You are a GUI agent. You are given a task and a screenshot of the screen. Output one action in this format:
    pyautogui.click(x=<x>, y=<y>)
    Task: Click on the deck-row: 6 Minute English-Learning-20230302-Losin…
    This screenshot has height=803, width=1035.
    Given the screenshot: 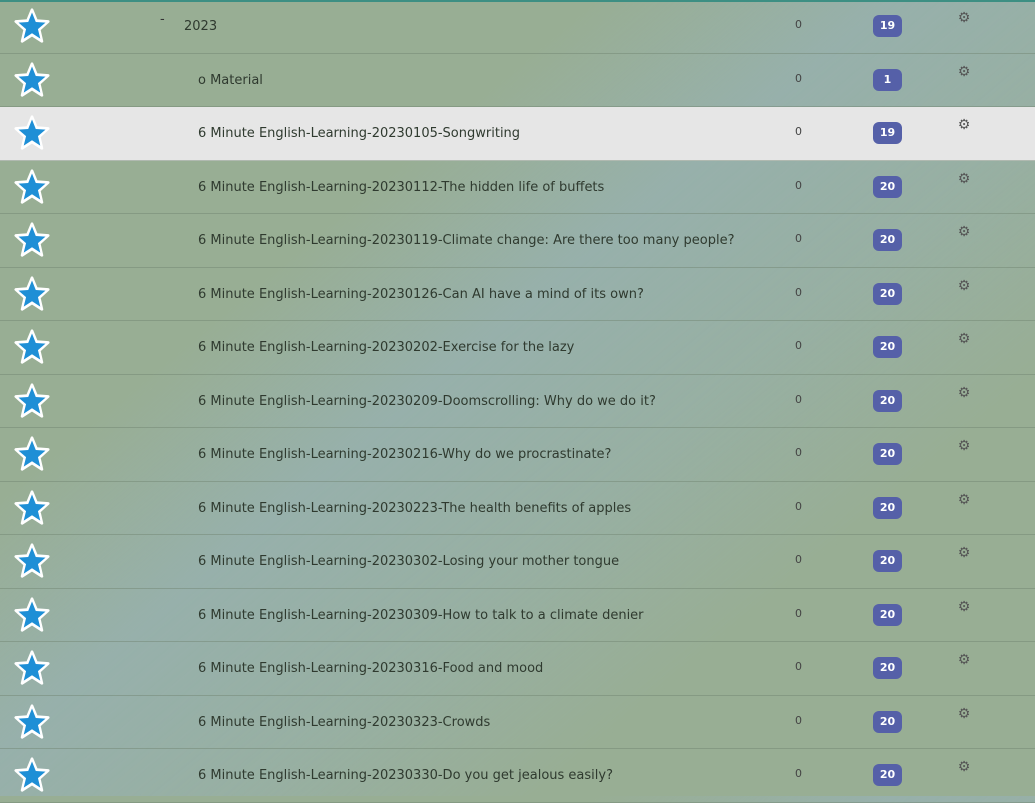 What is the action you would take?
    pyautogui.click(x=517, y=562)
    